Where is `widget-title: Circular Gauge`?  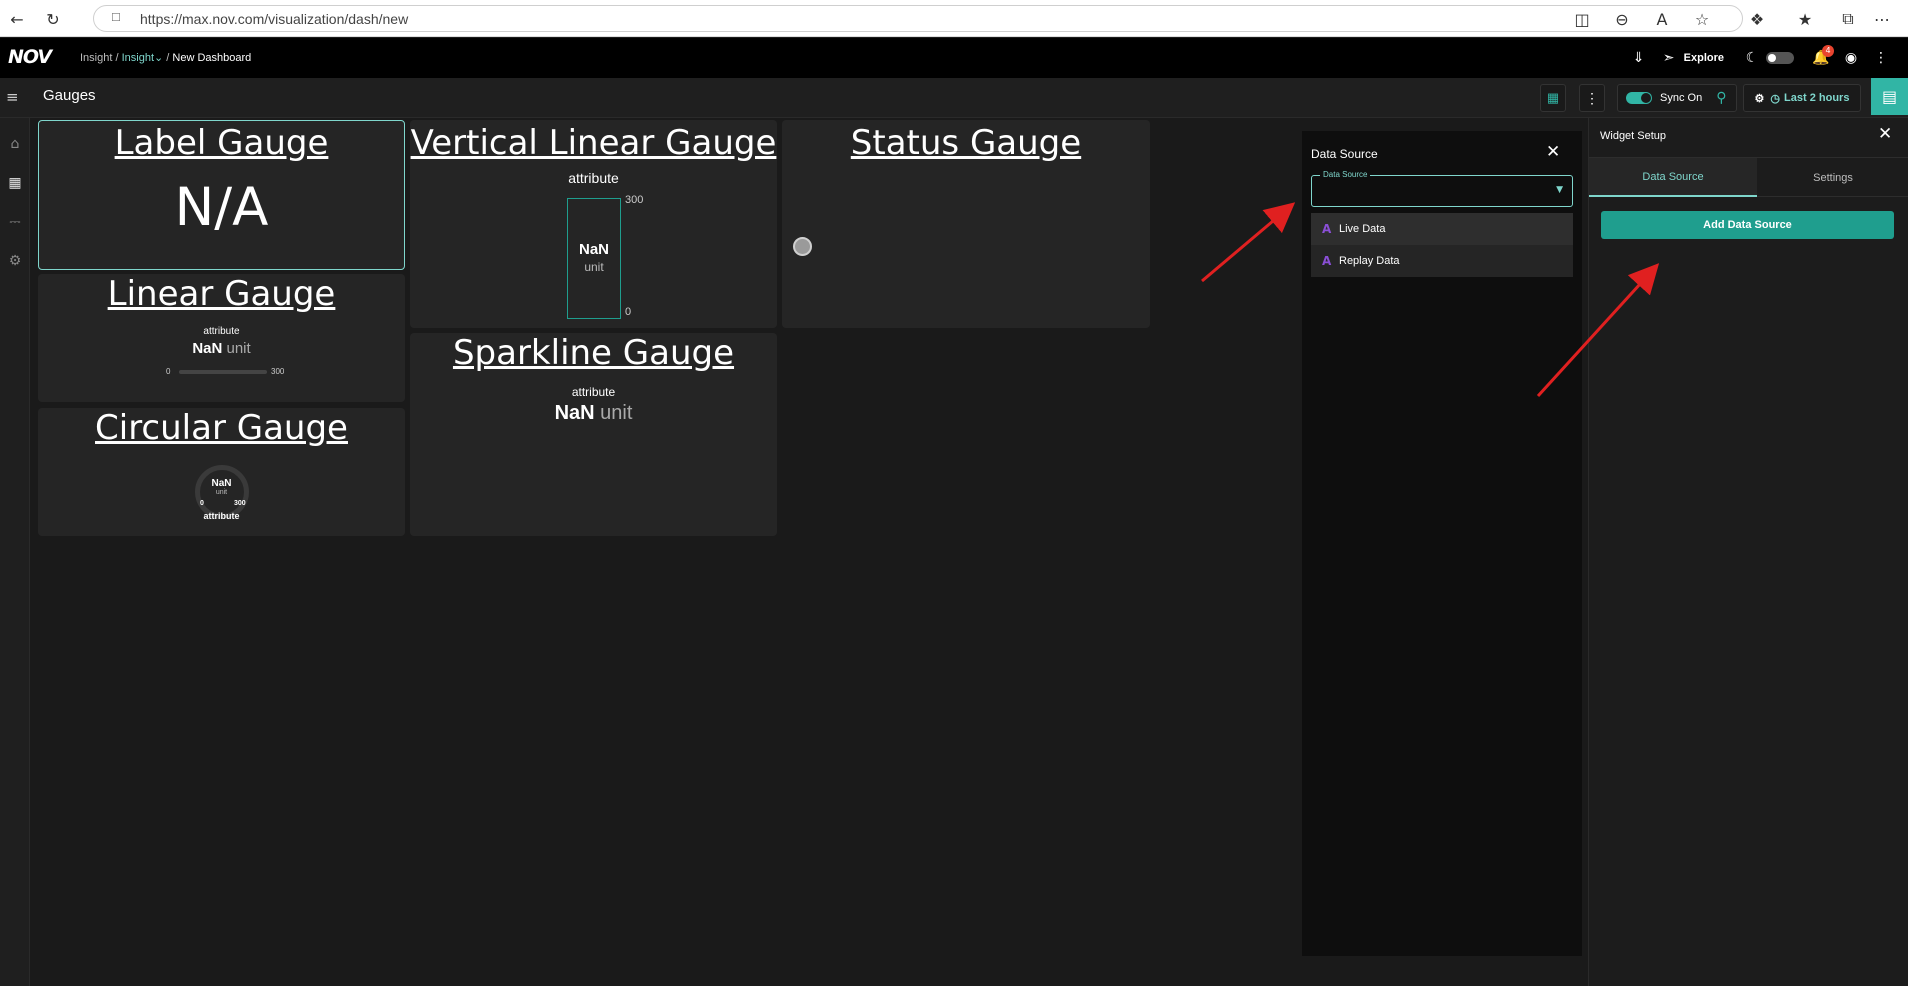 widget-title: Circular Gauge is located at coordinates (221, 428).